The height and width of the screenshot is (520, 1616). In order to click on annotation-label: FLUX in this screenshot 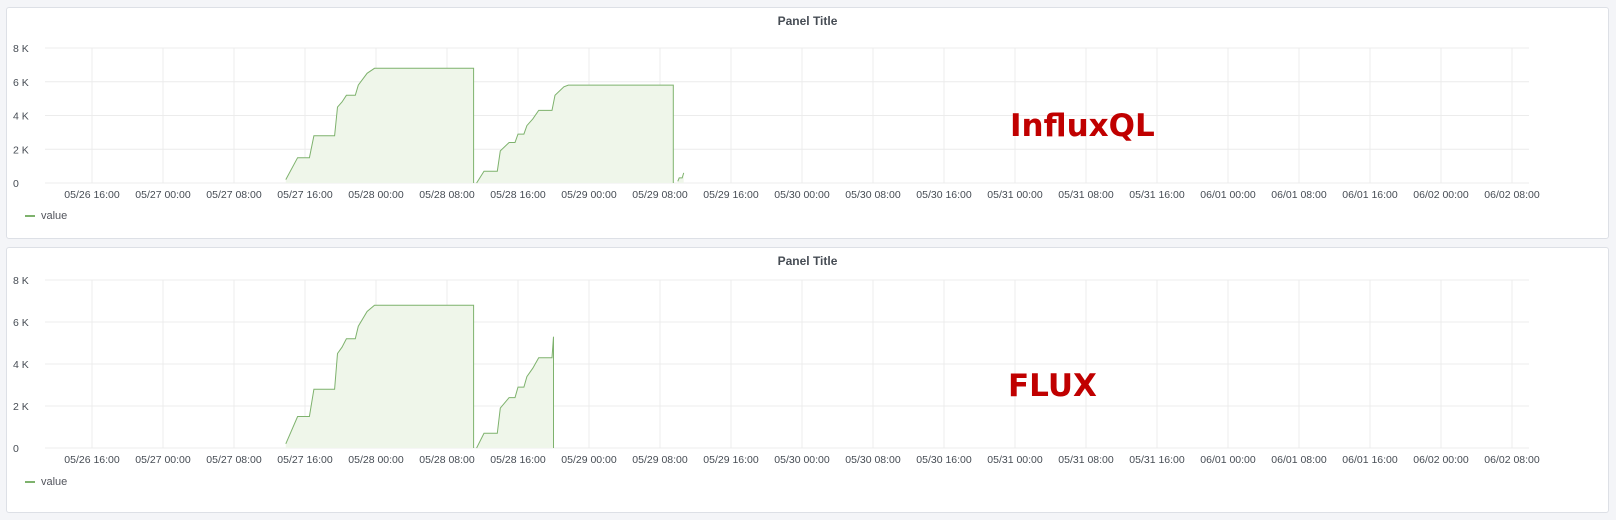, I will do `click(1052, 386)`.